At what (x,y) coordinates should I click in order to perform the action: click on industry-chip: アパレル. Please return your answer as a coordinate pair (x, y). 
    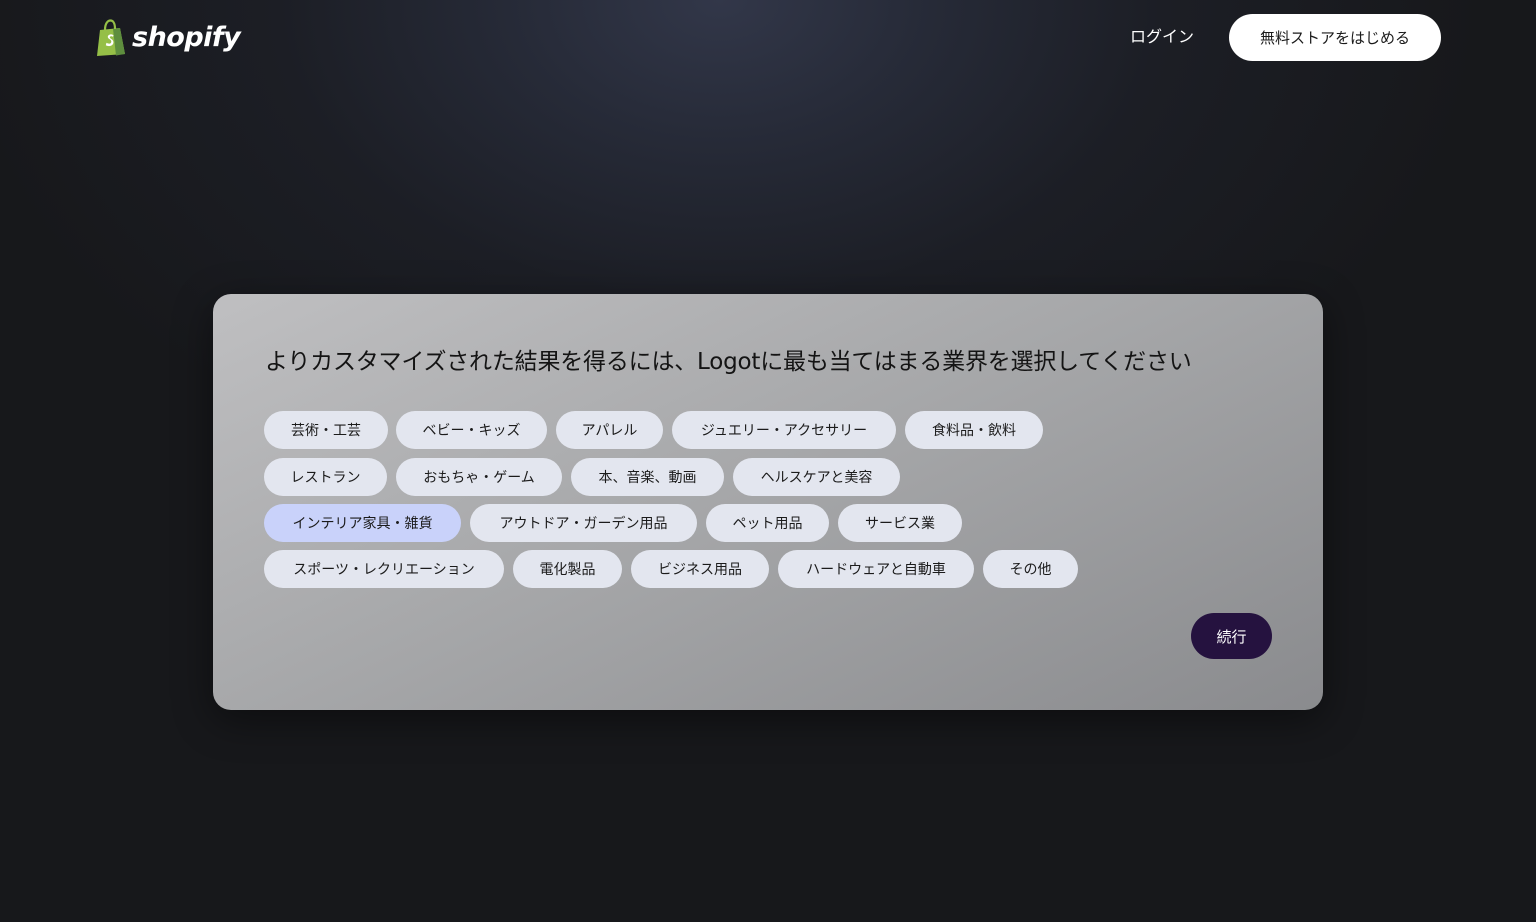
    Looking at the image, I should click on (609, 430).